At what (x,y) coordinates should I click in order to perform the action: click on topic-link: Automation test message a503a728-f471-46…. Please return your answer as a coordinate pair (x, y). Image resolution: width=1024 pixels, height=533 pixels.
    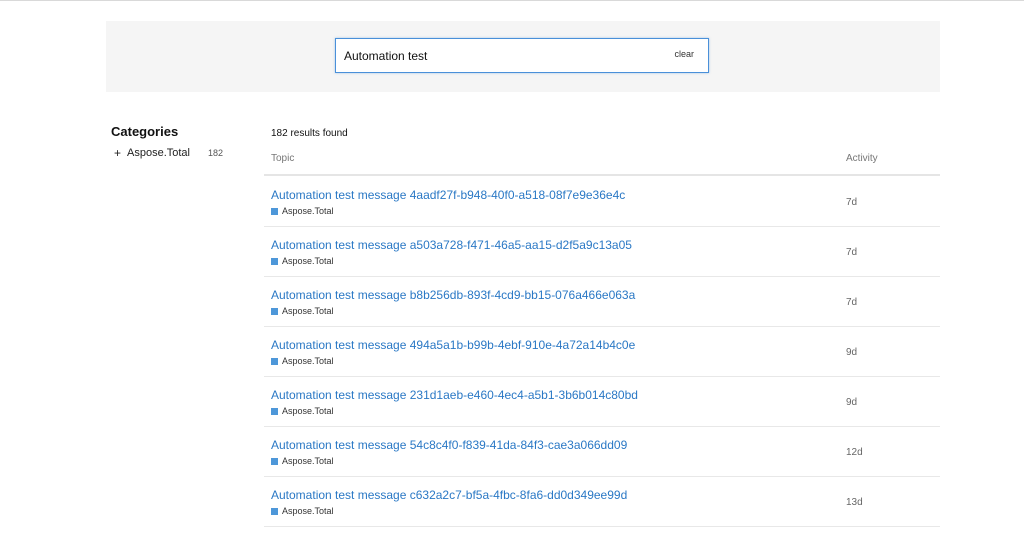
    Looking at the image, I should click on (451, 245).